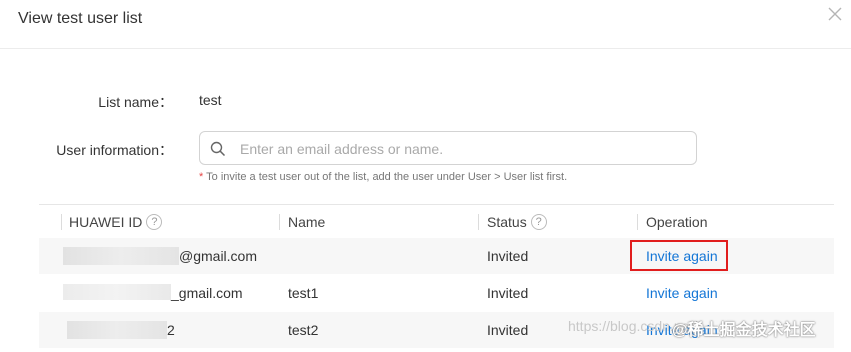 The height and width of the screenshot is (352, 851). What do you see at coordinates (303, 293) in the screenshot?
I see `name-cell: test1` at bounding box center [303, 293].